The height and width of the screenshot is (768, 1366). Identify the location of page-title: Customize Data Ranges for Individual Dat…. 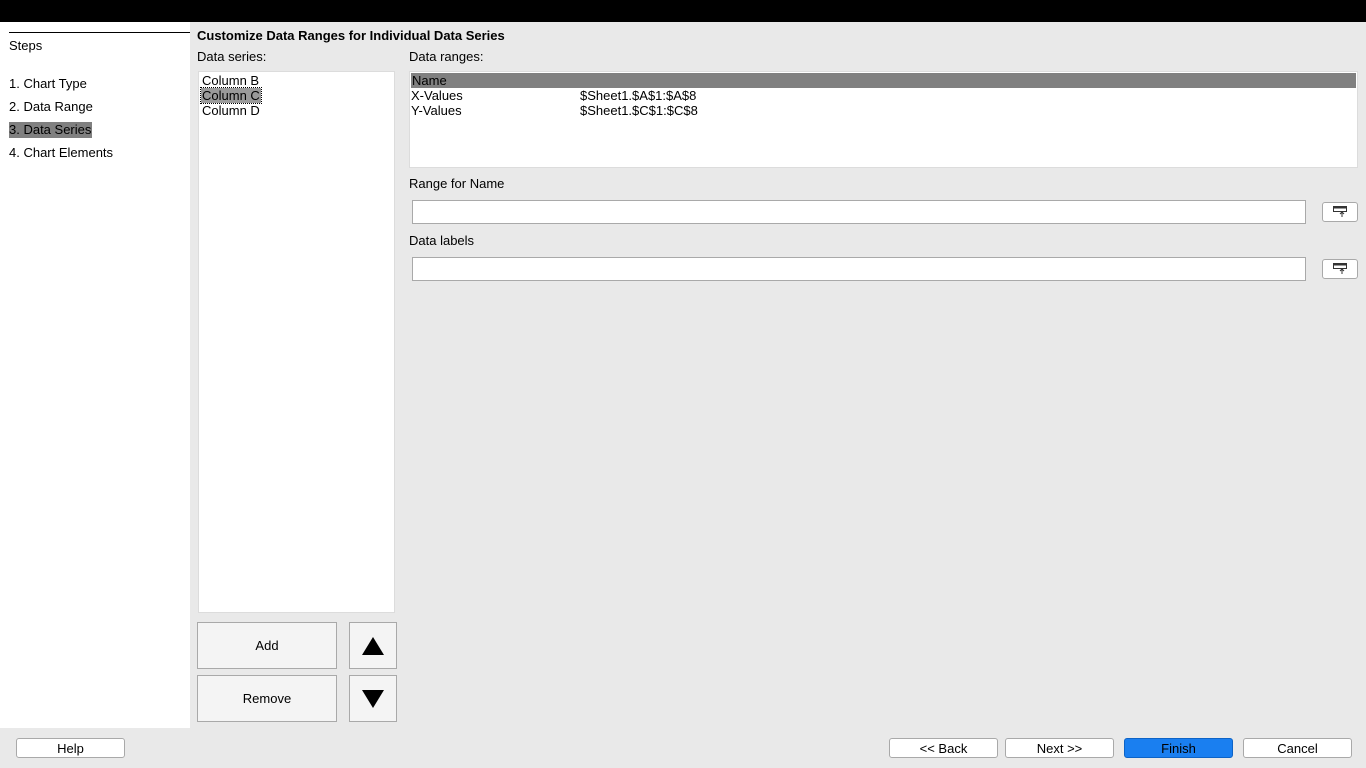
(351, 35).